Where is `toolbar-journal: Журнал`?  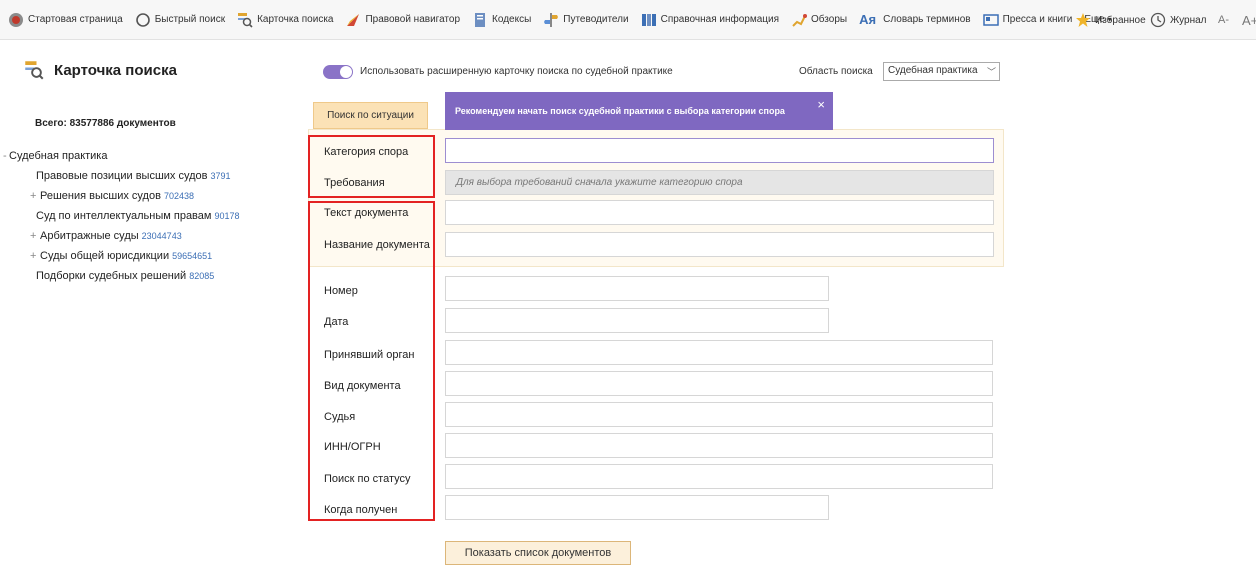 toolbar-journal: Журнал is located at coordinates (1178, 20).